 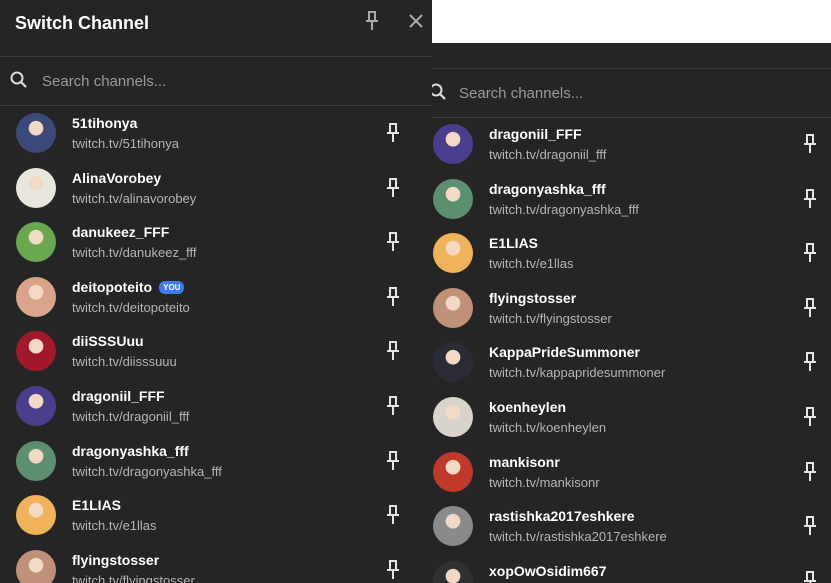 I want to click on channel-name-text: danukeez_FFF, so click(x=121, y=232).